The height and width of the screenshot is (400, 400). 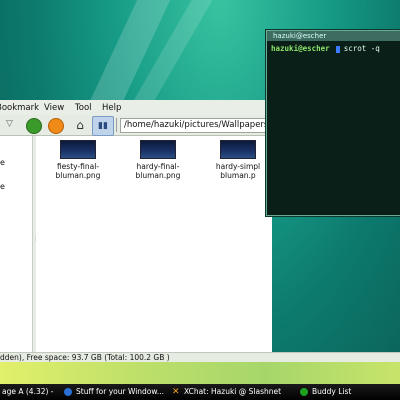 What do you see at coordinates (28, 392) in the screenshot?
I see `taskbar-item: age A (4.32) -` at bounding box center [28, 392].